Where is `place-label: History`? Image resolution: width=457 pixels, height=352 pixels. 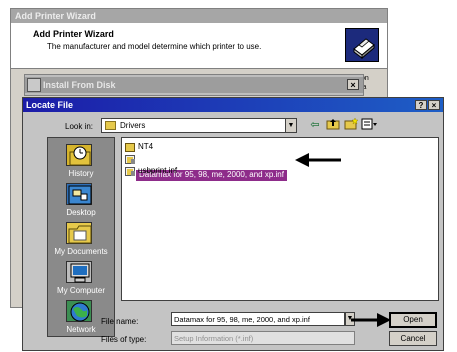
place-label: History is located at coordinates (81, 173).